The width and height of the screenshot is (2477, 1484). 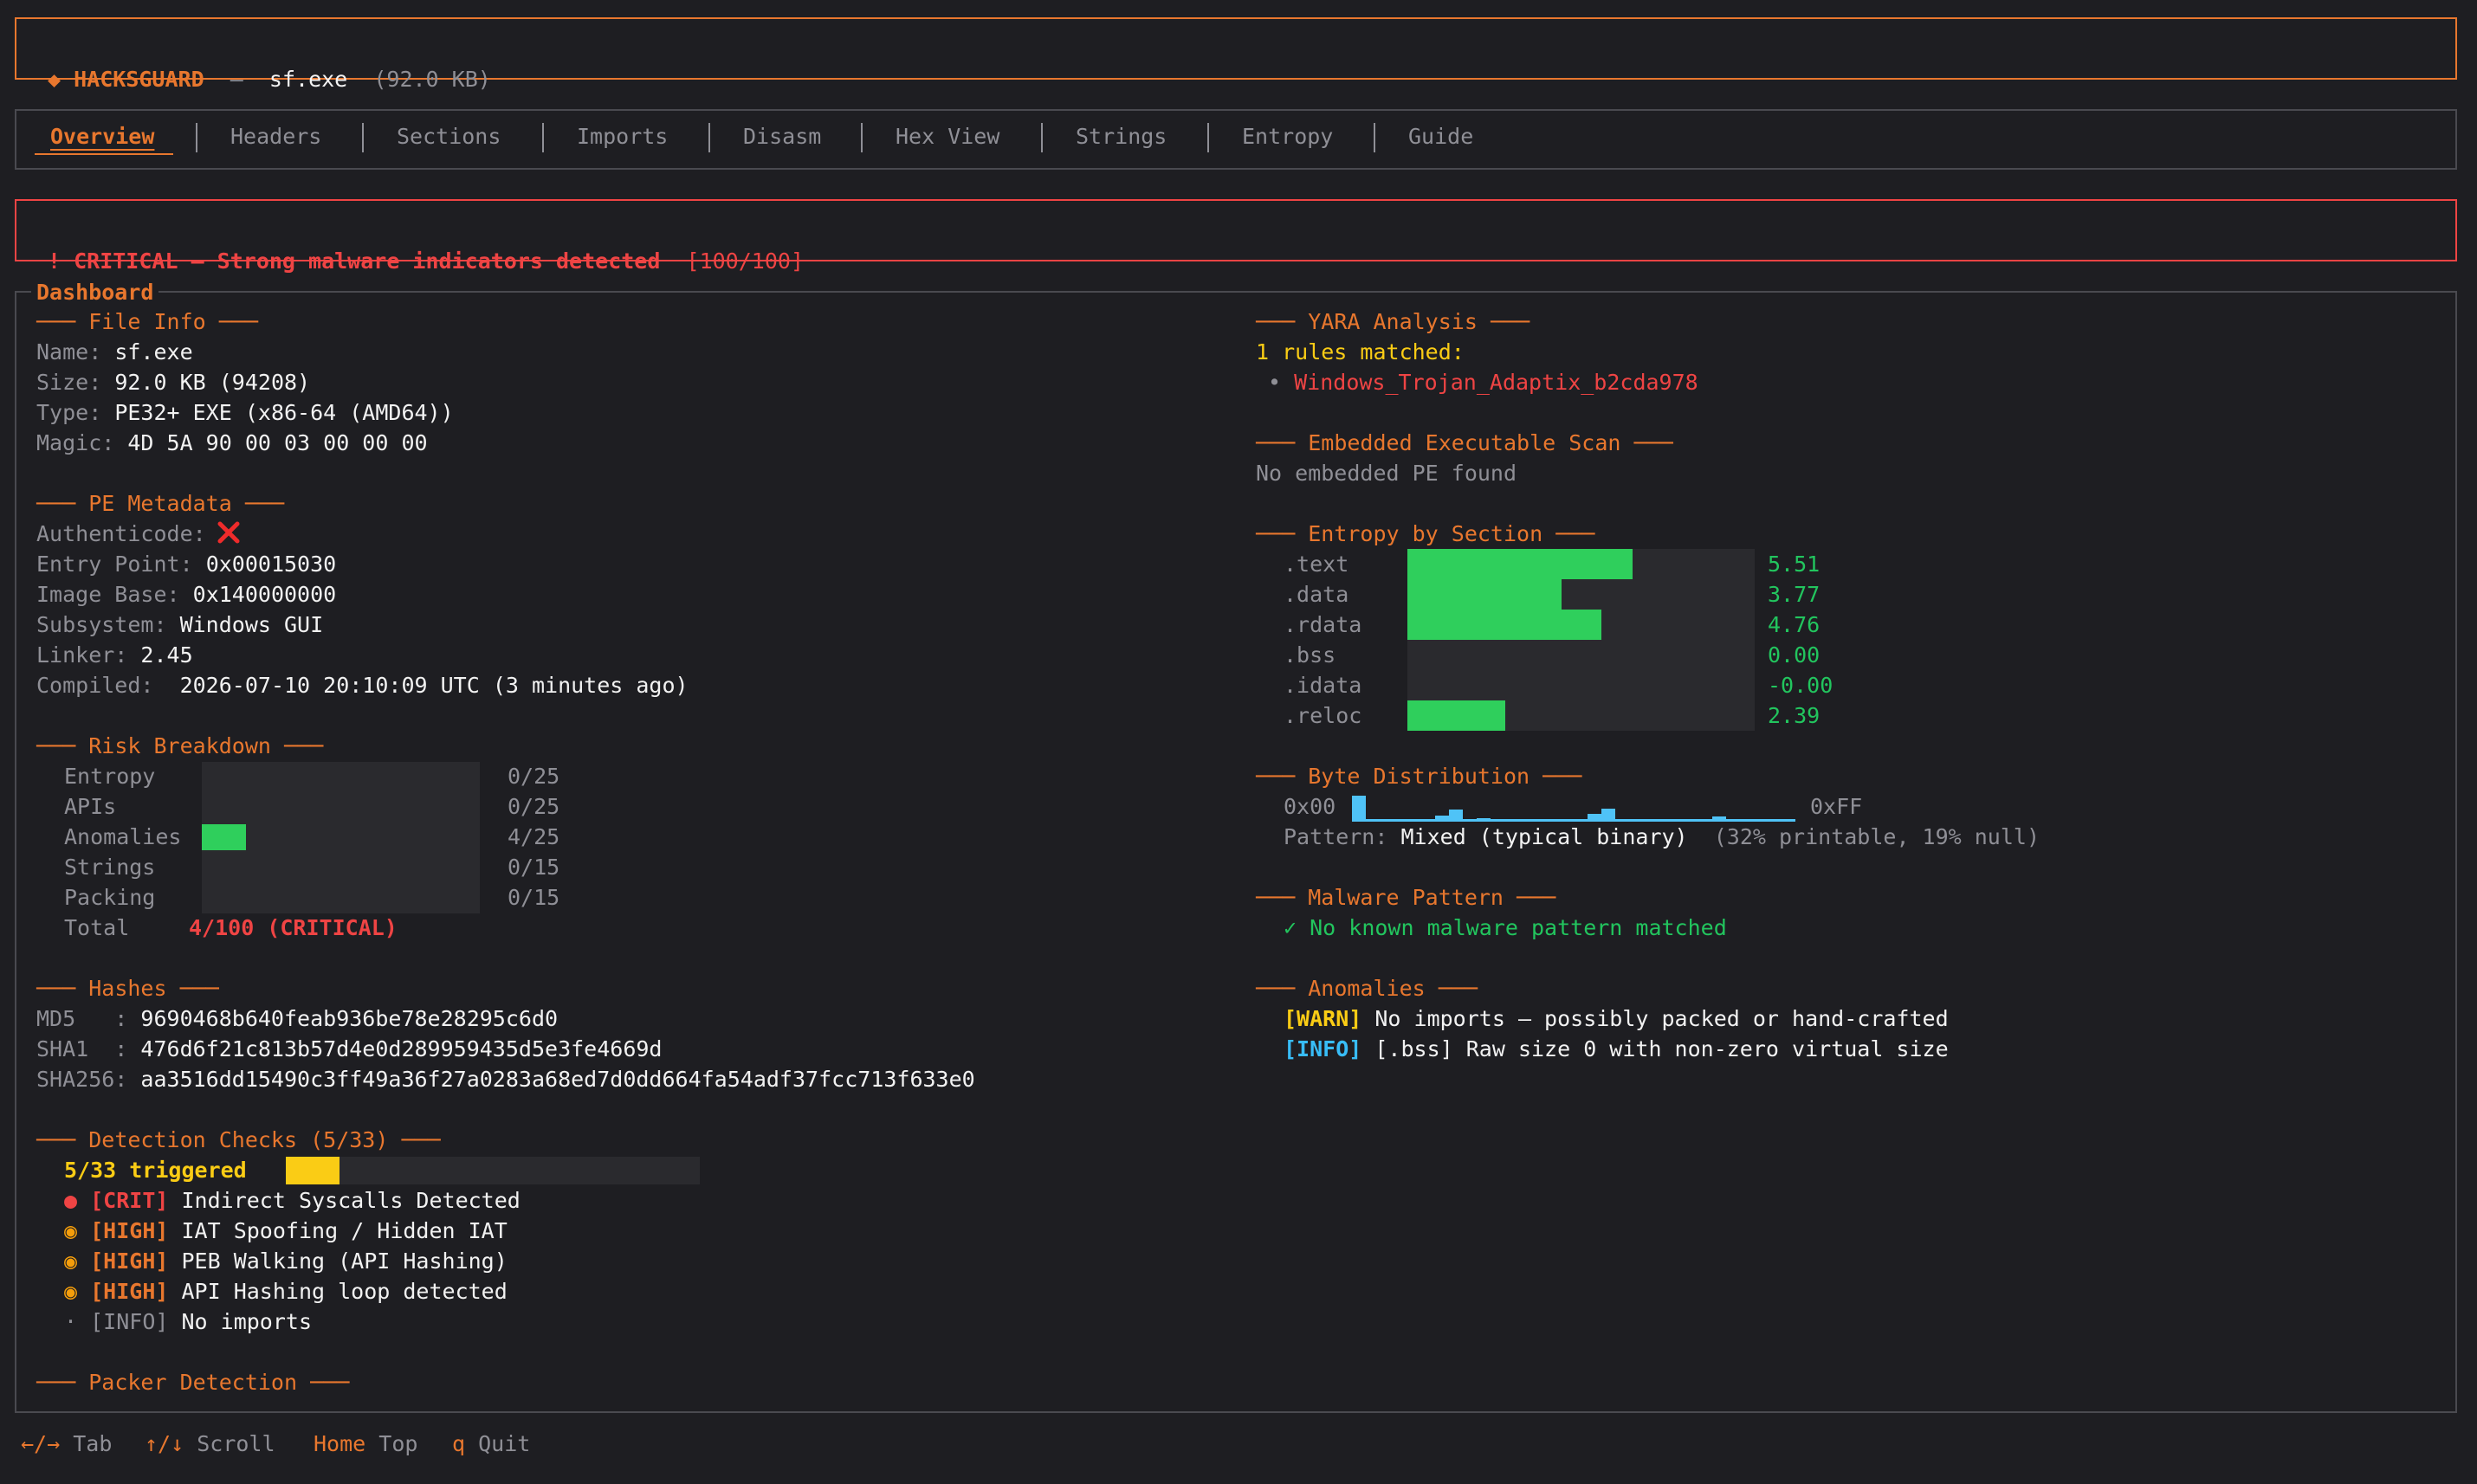 What do you see at coordinates (365, 1444) in the screenshot?
I see `footer-hint: Home Top` at bounding box center [365, 1444].